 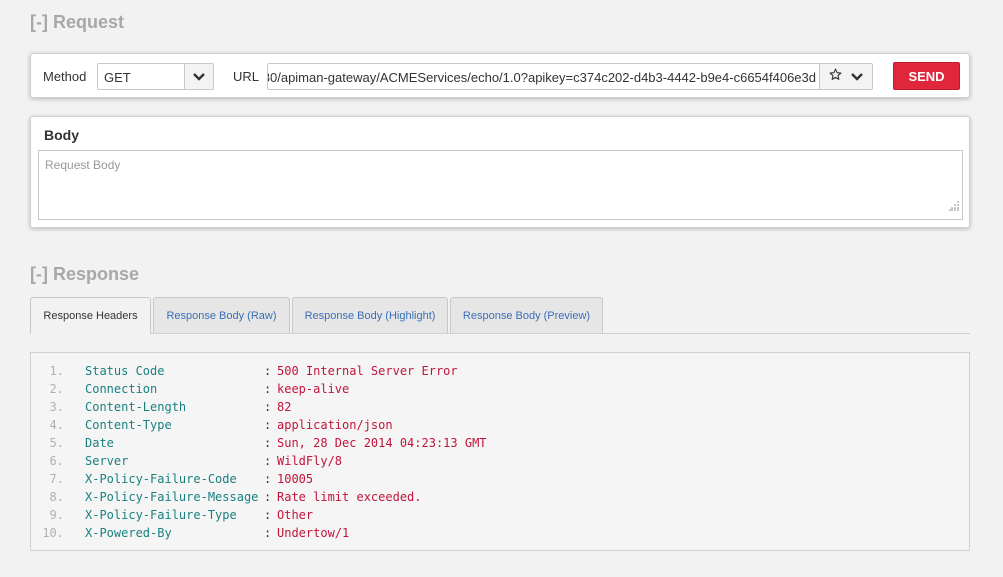 What do you see at coordinates (61, 135) in the screenshot?
I see `body-title: Body` at bounding box center [61, 135].